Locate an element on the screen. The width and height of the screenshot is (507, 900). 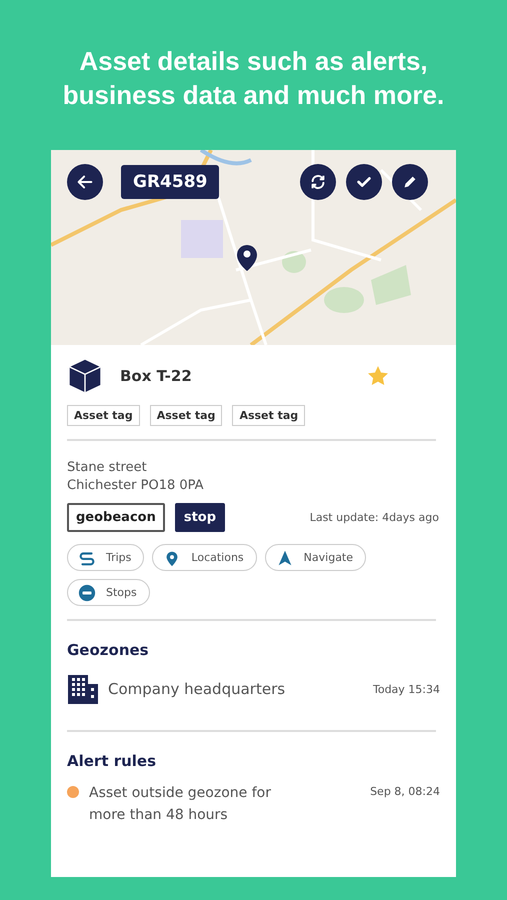
action-button: Stops is located at coordinates (108, 592).